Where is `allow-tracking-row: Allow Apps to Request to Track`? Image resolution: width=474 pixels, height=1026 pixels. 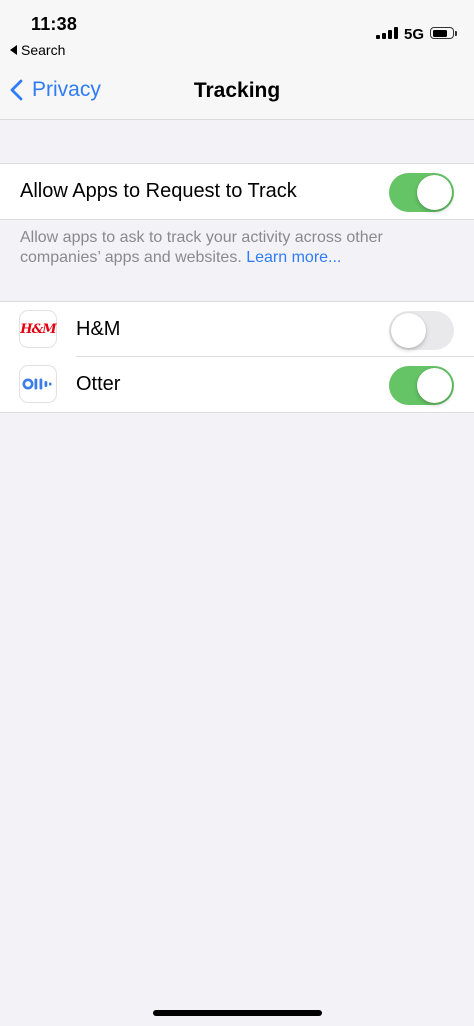
allow-tracking-row: Allow Apps to Request to Track is located at coordinates (237, 191).